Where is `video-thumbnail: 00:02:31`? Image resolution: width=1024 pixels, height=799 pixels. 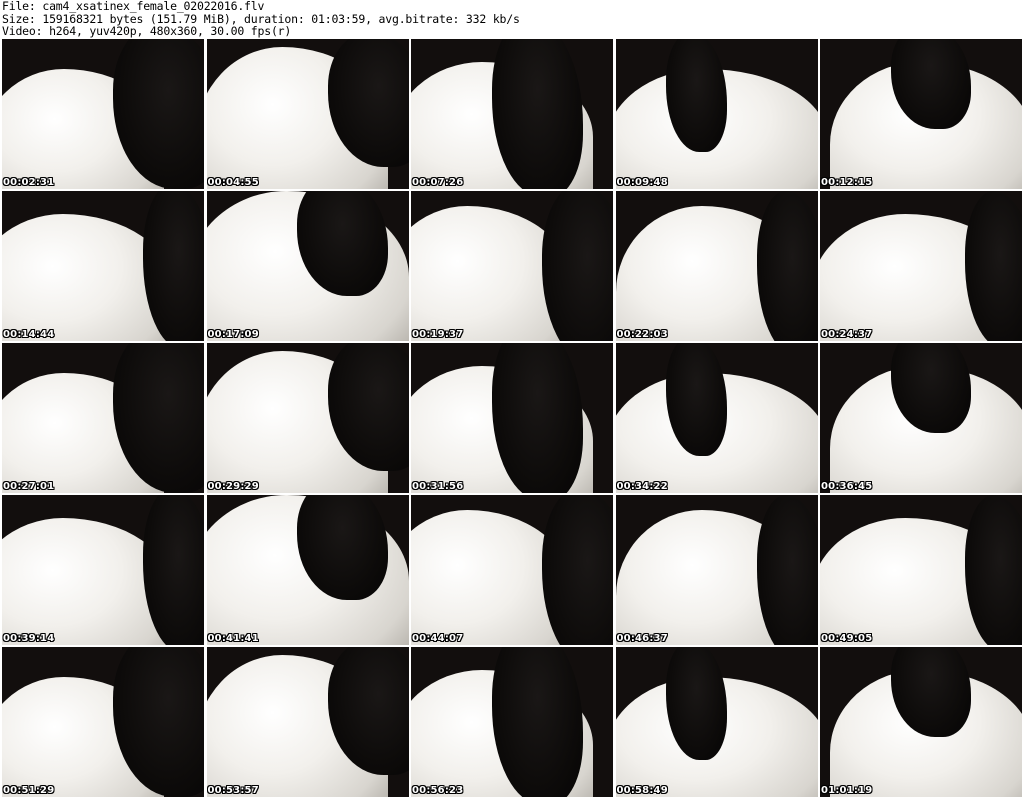
video-thumbnail: 00:02:31 is located at coordinates (103, 114).